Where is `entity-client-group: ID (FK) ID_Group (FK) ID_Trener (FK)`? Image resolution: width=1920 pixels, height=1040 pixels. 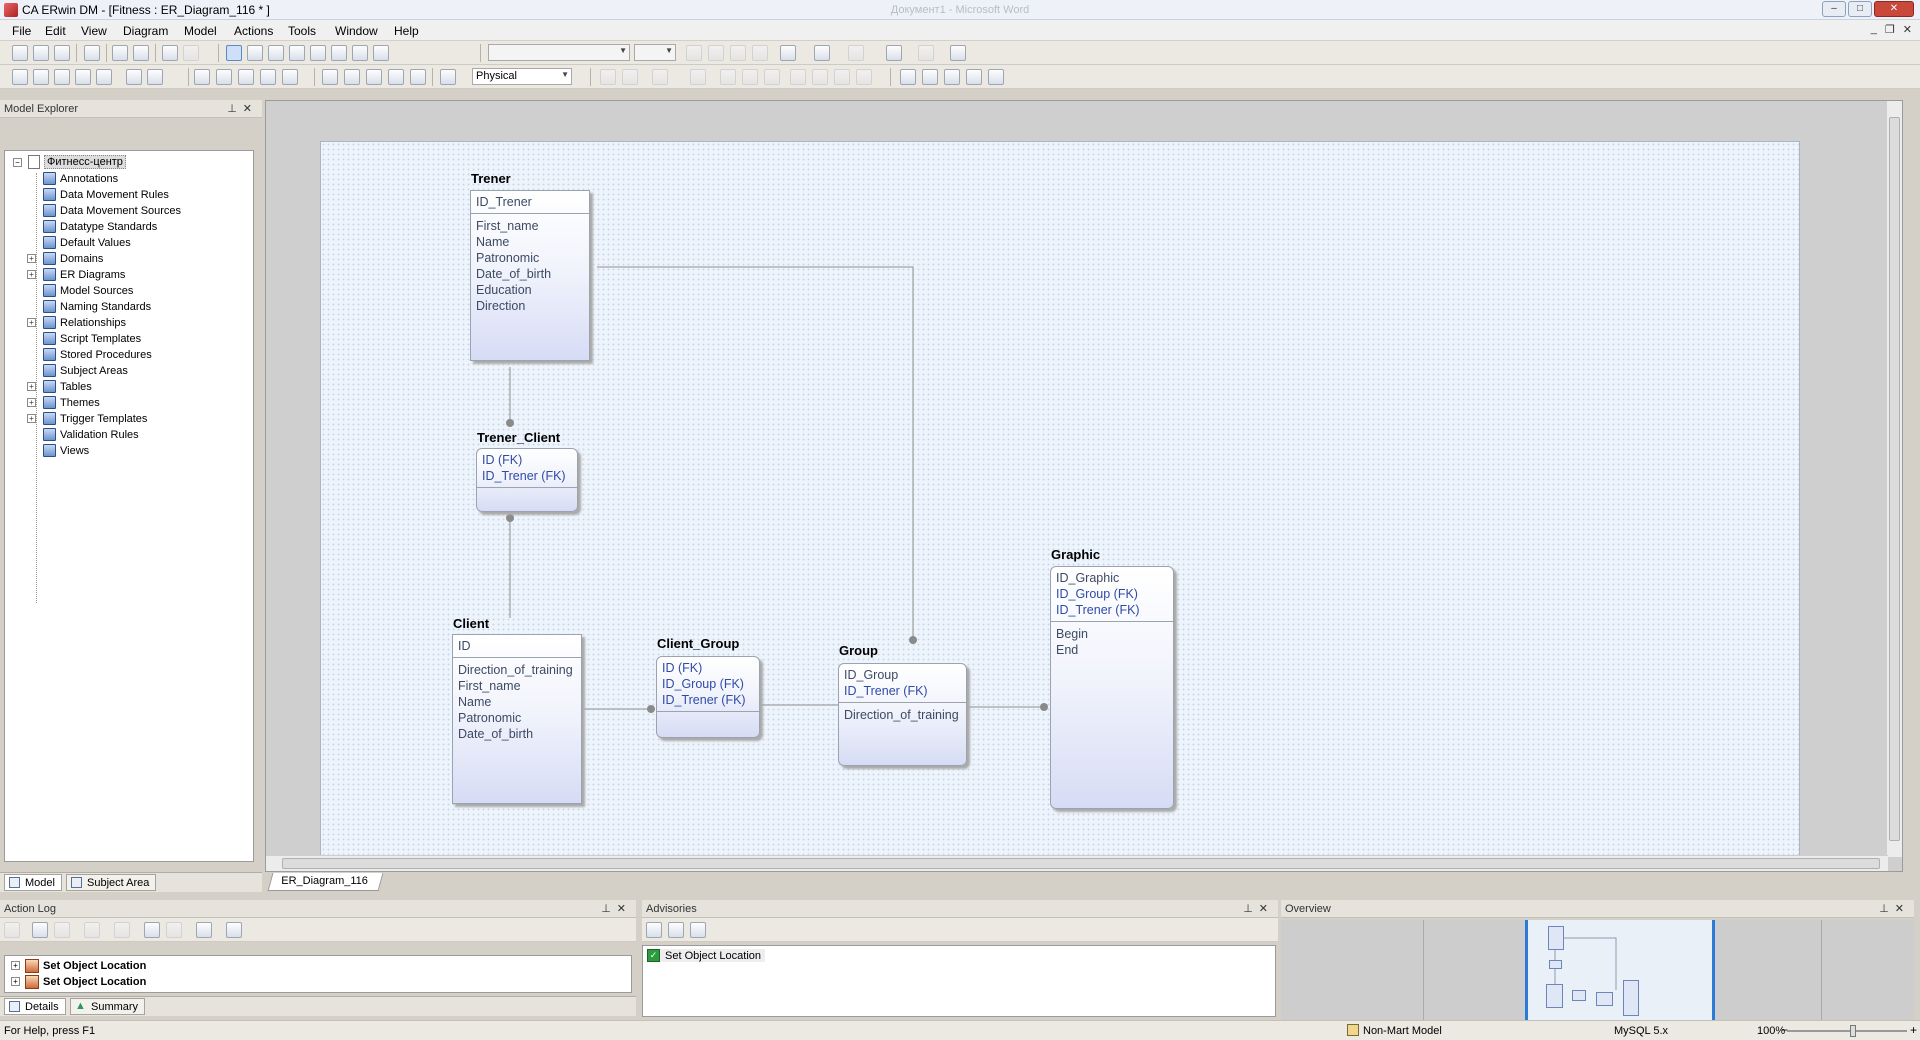
entity-client-group: ID (FK) ID_Group (FK) ID_Trener (FK) is located at coordinates (708, 697).